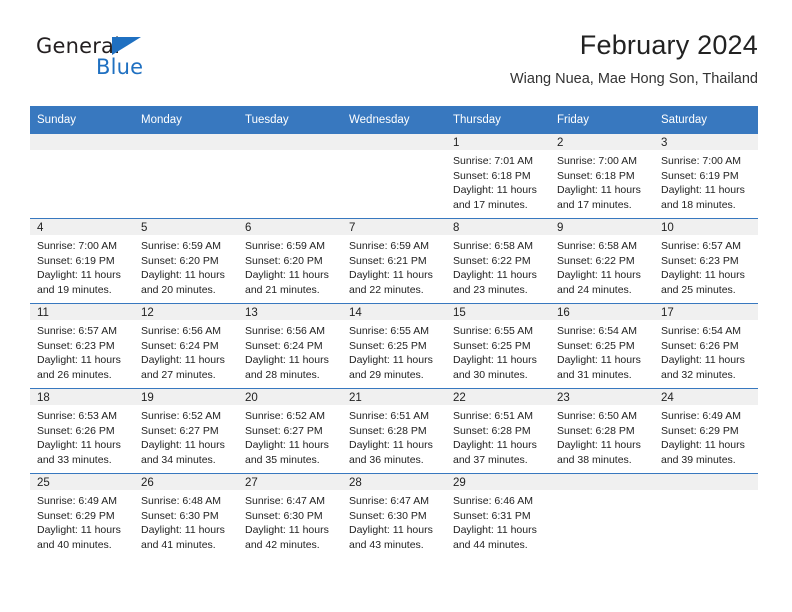 The image size is (792, 612). What do you see at coordinates (602, 227) in the screenshot?
I see `day-number: 9` at bounding box center [602, 227].